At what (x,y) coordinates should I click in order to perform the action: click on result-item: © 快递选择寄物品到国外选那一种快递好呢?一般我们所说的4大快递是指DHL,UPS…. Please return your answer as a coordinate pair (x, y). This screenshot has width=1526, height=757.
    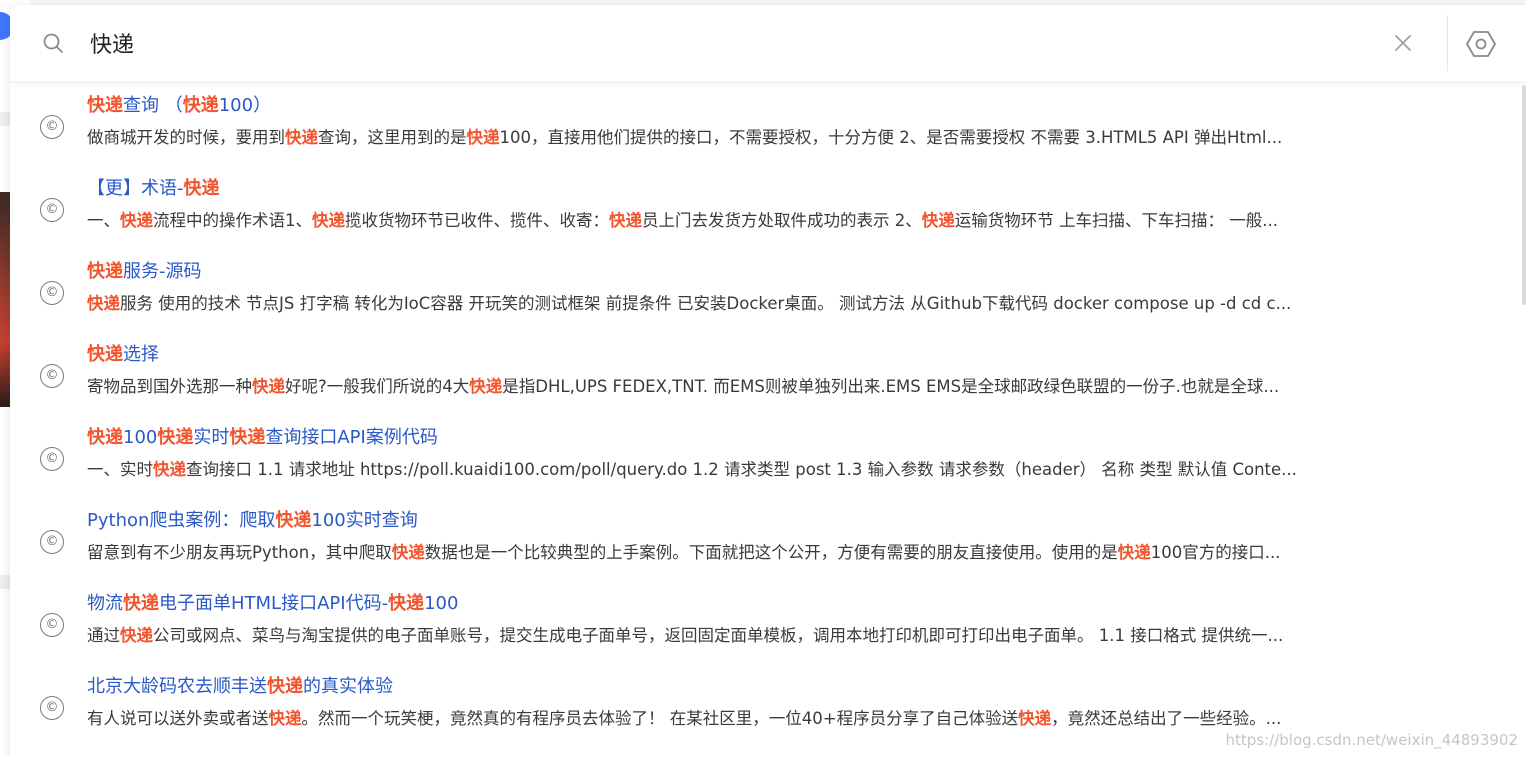
    Looking at the image, I should click on (760, 383).